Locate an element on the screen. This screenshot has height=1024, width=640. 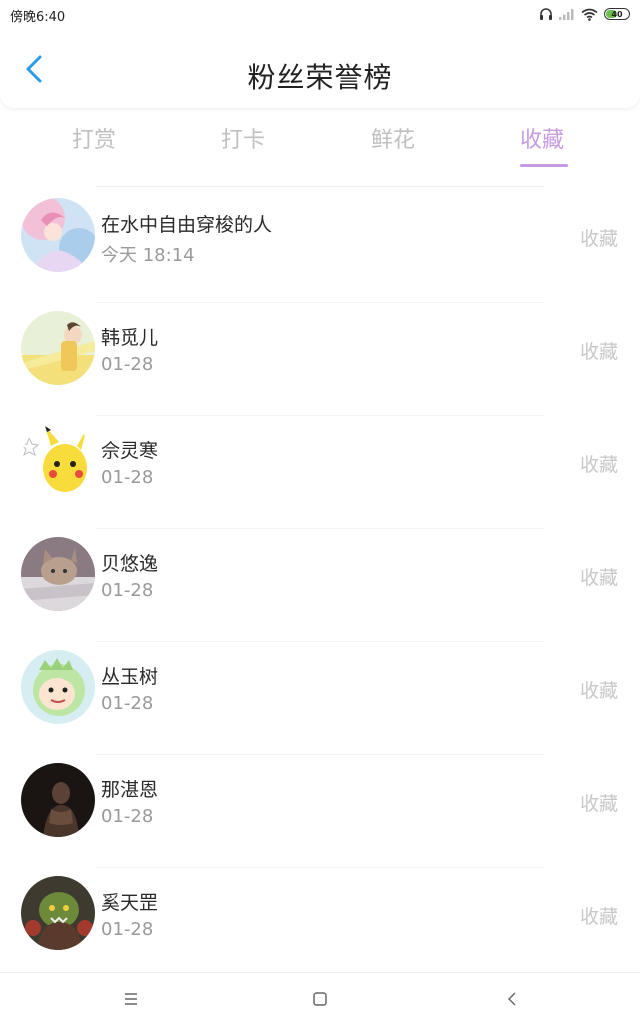
system-back-button is located at coordinates (512, 999).